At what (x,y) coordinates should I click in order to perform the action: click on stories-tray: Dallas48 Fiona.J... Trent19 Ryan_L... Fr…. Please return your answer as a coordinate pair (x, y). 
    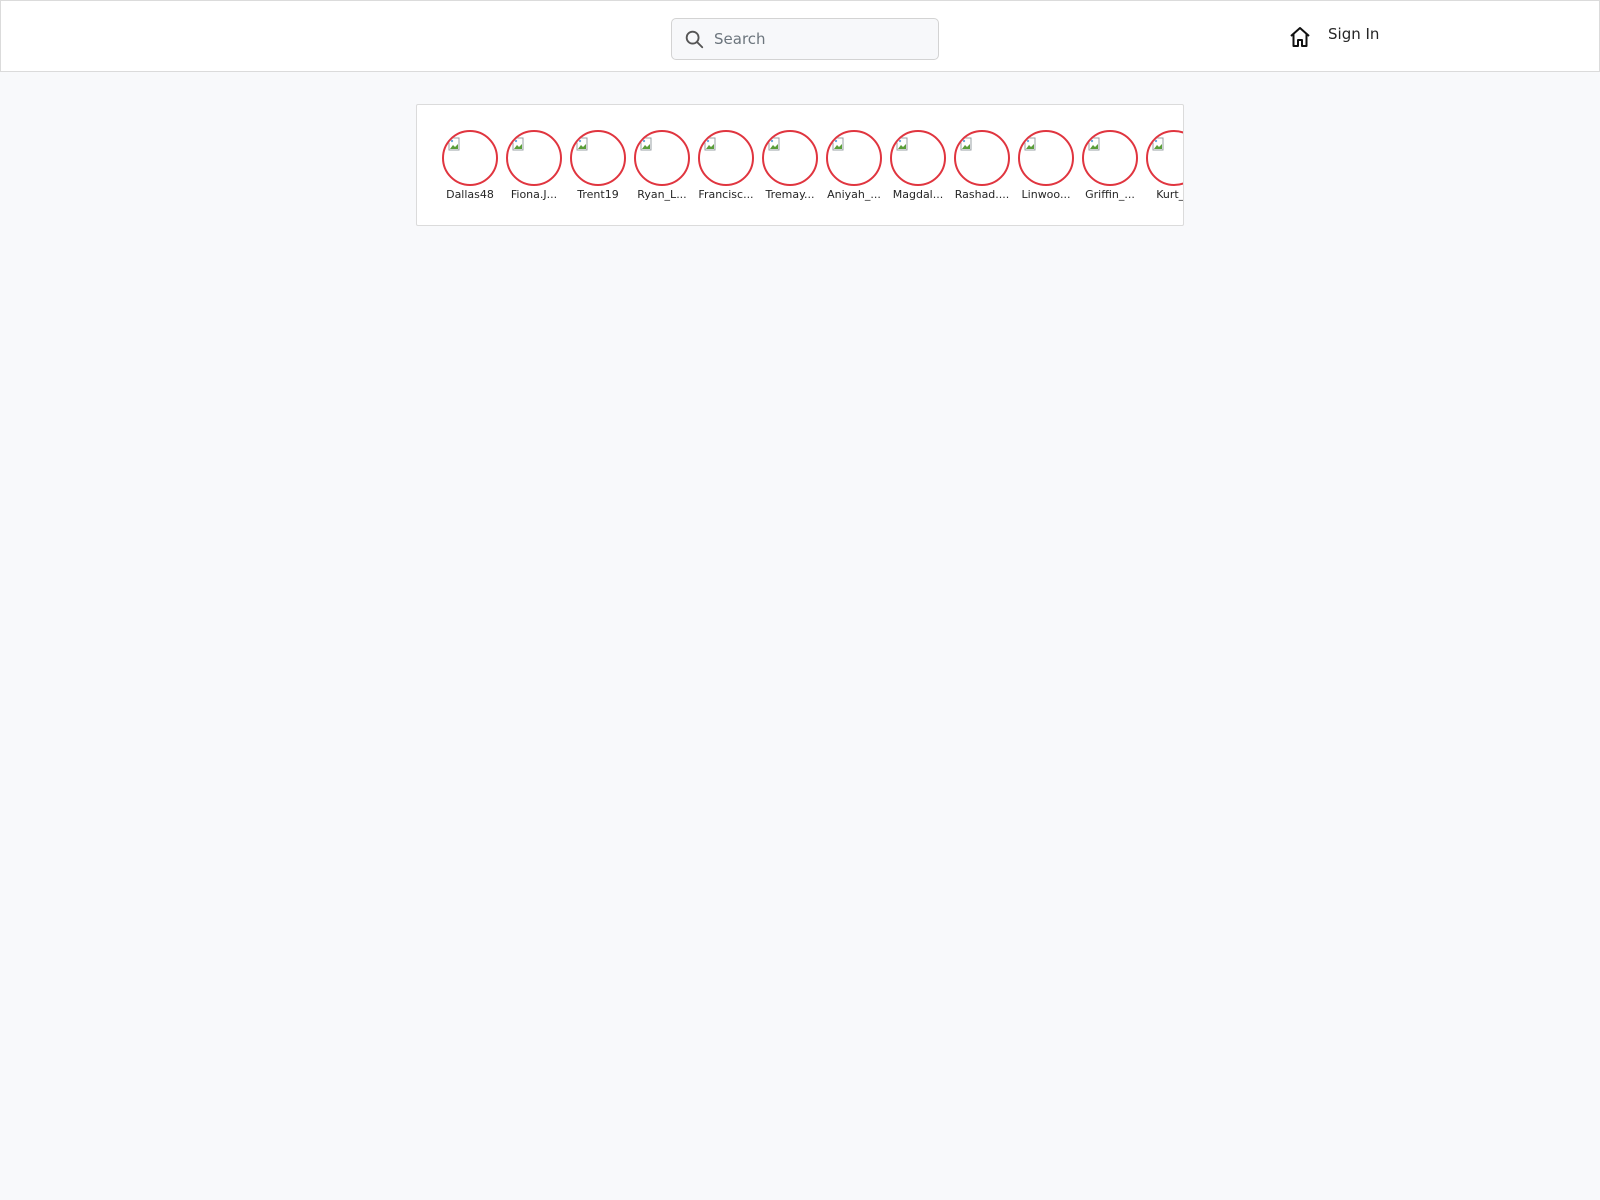
    Looking at the image, I should click on (800, 165).